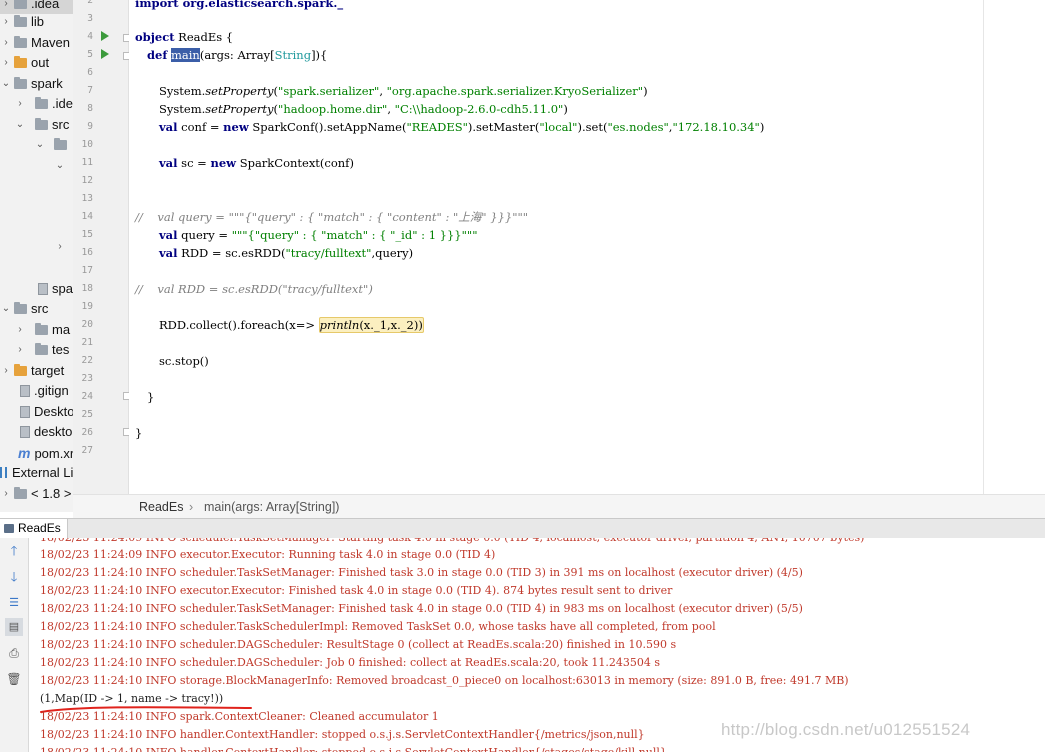 The image size is (1045, 752). I want to click on run-object-icon, so click(105, 36).